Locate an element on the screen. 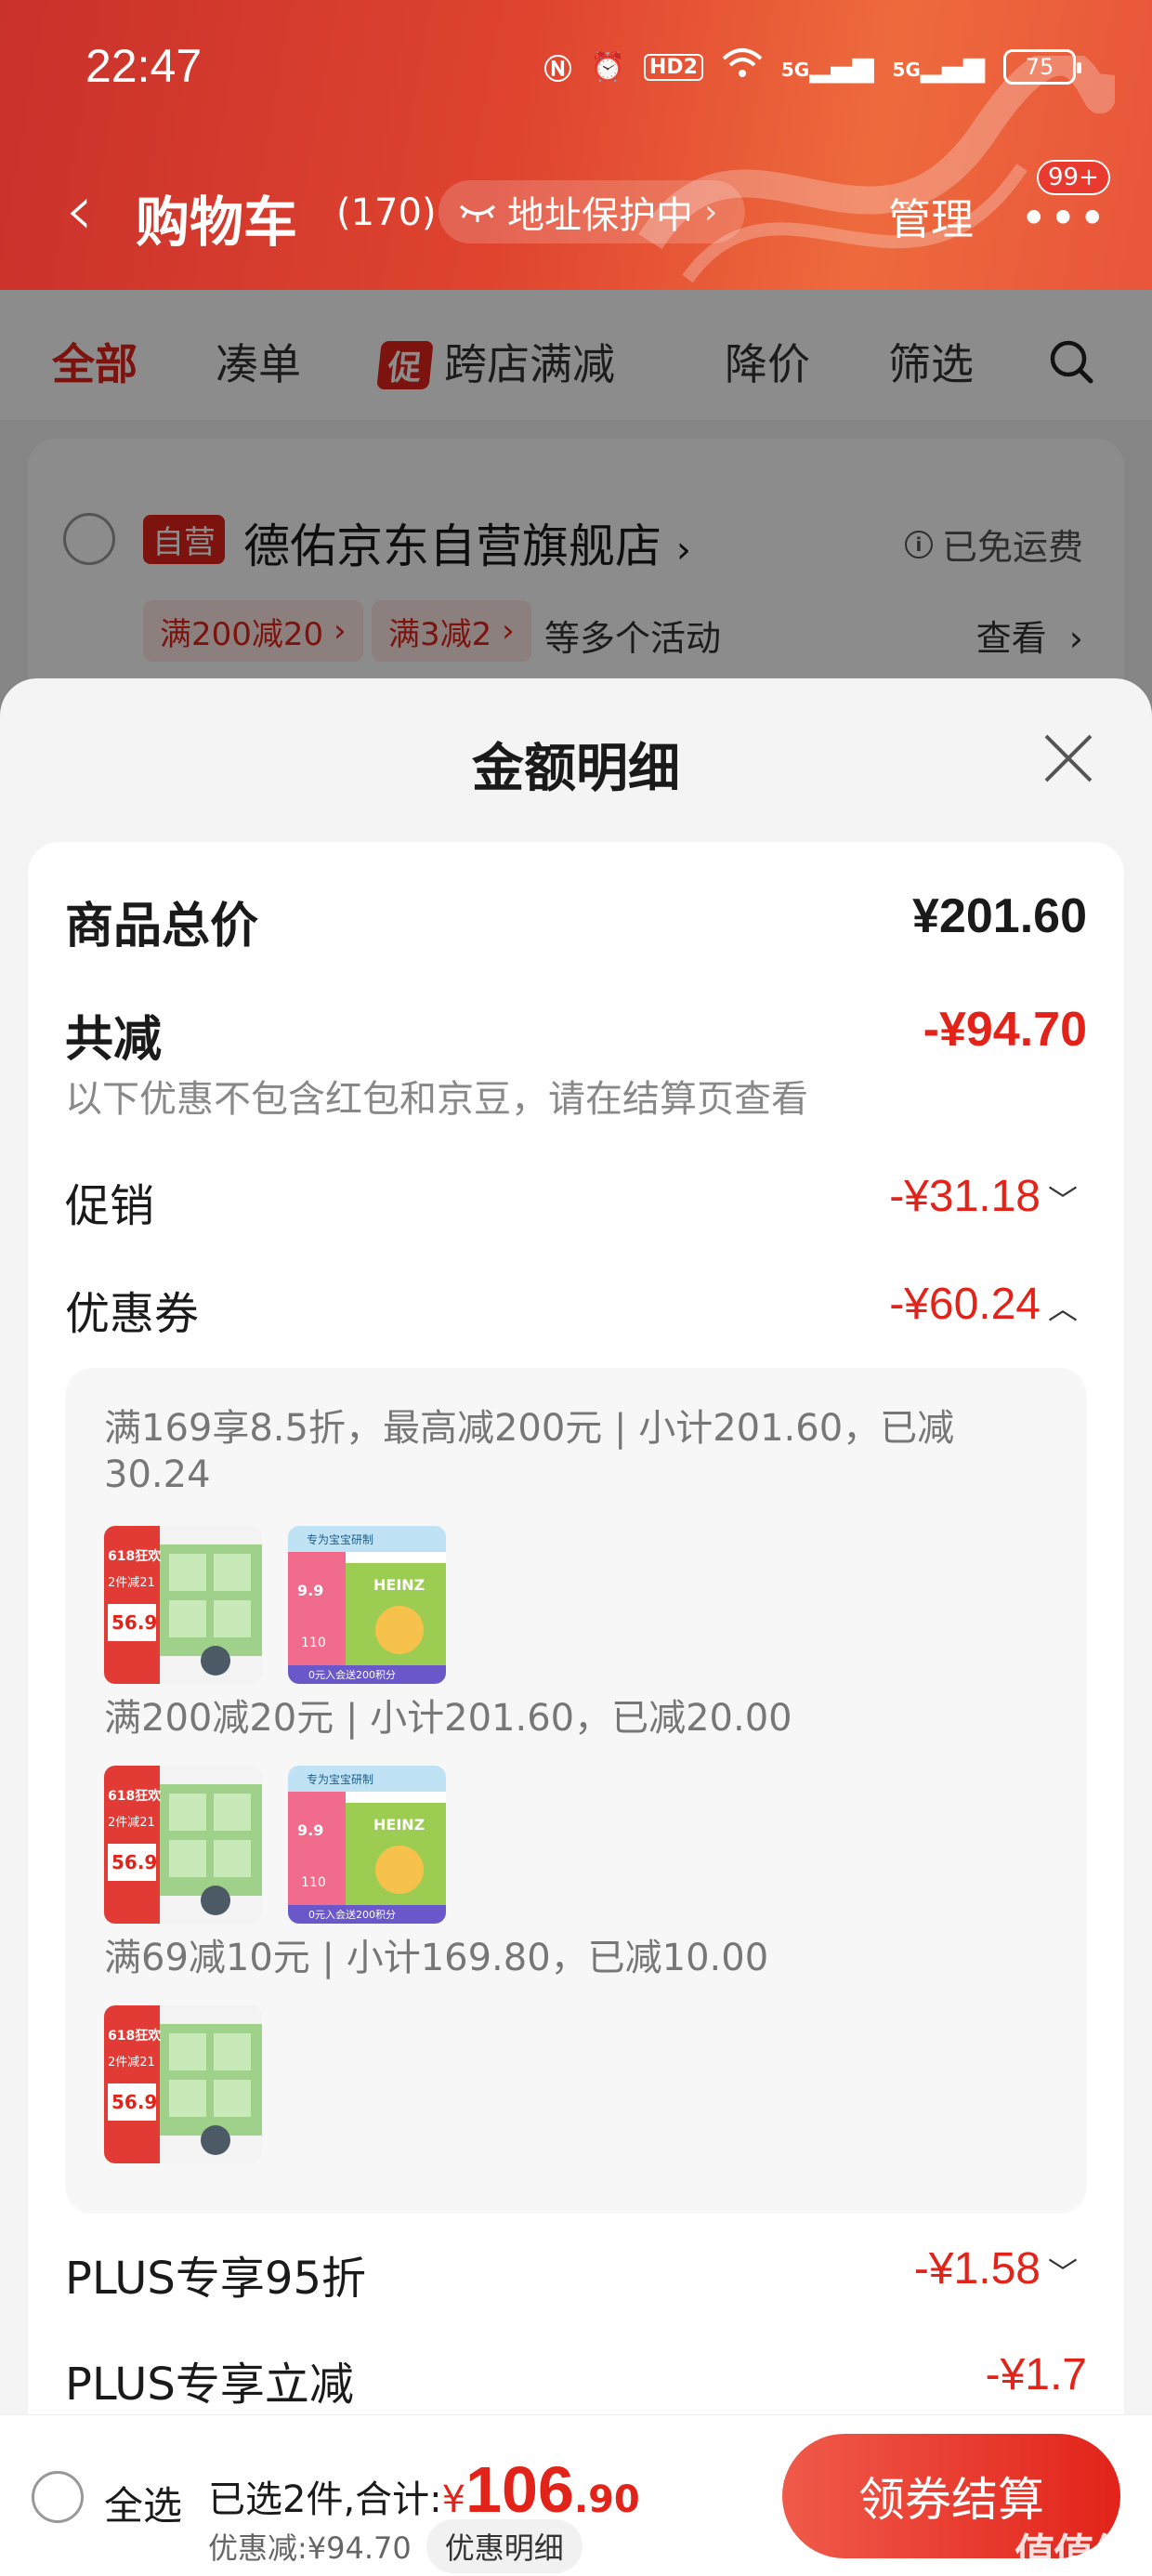  more-icon: ••• is located at coordinates (1063, 218).